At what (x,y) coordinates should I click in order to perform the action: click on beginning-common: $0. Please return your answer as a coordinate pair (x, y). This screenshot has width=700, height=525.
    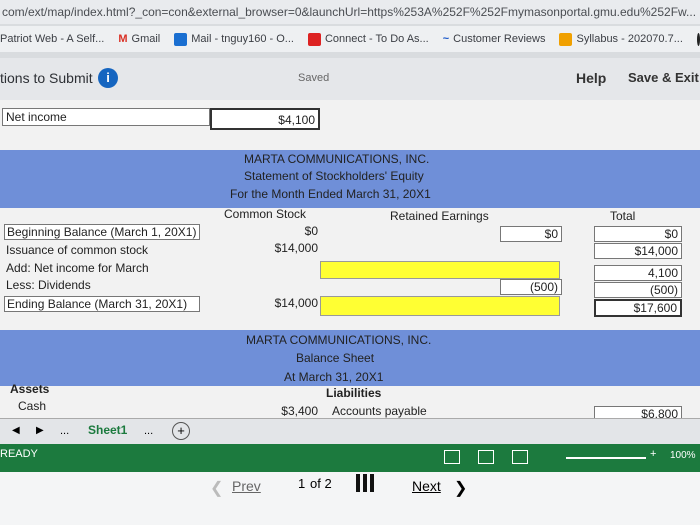
    Looking at the image, I should click on (279, 231).